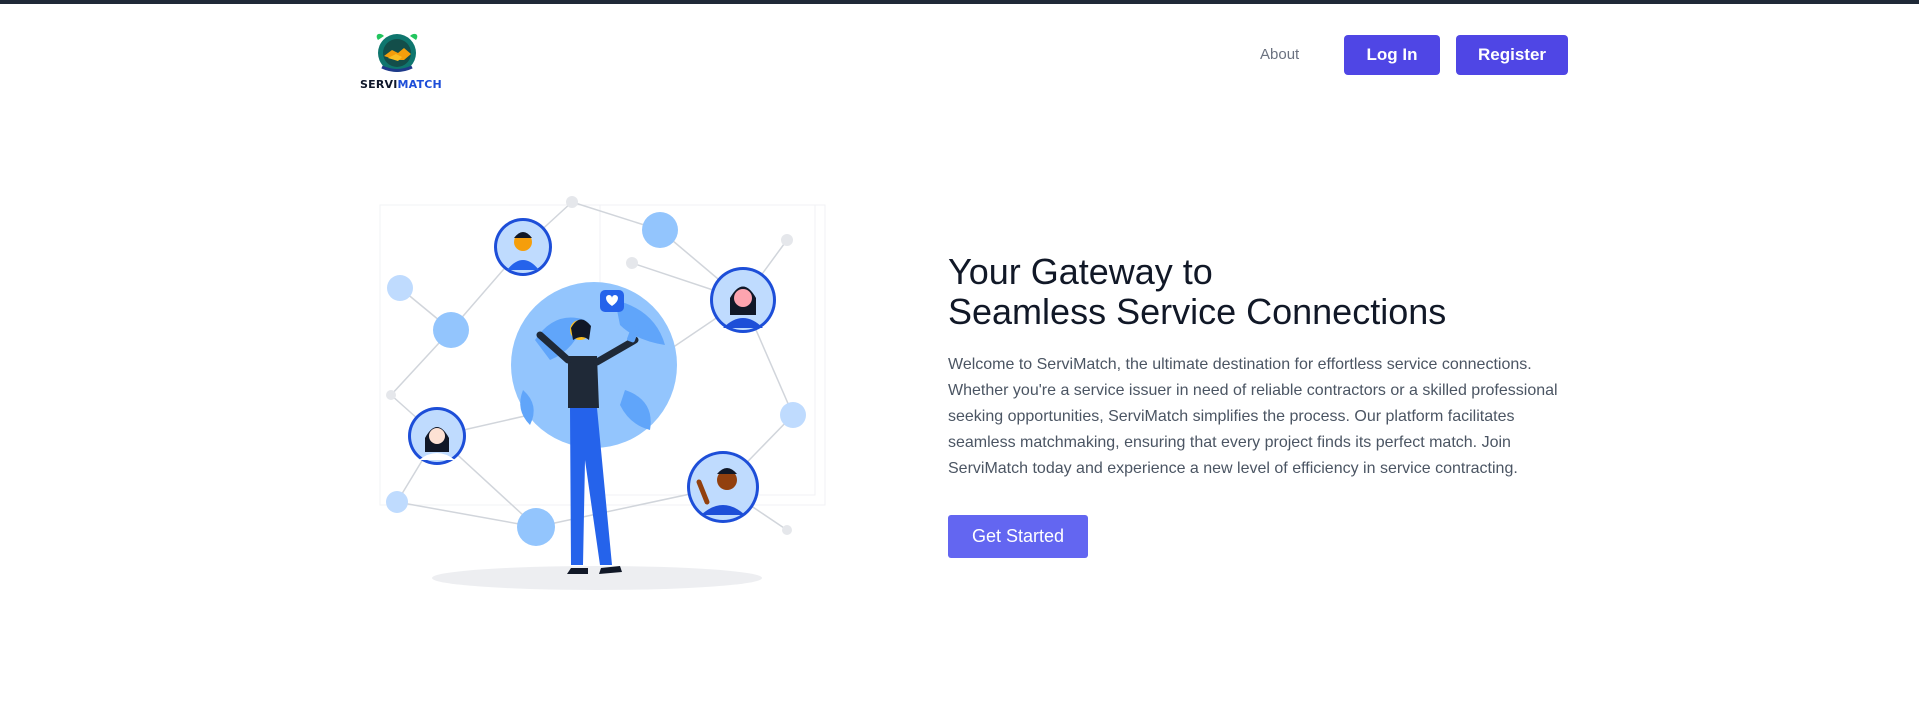 The width and height of the screenshot is (1919, 703). What do you see at coordinates (602, 393) in the screenshot?
I see `global-network-illustration` at bounding box center [602, 393].